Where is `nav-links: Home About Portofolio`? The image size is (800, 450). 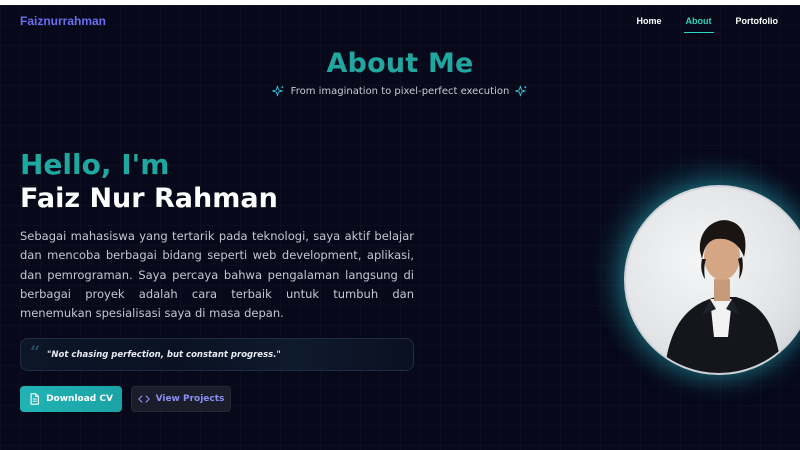 nav-links: Home About Portofolio is located at coordinates (707, 24).